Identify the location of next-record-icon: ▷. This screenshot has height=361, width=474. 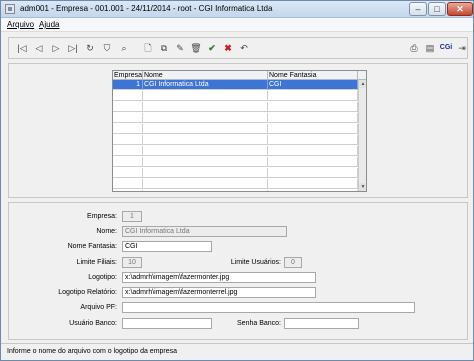
(56, 48).